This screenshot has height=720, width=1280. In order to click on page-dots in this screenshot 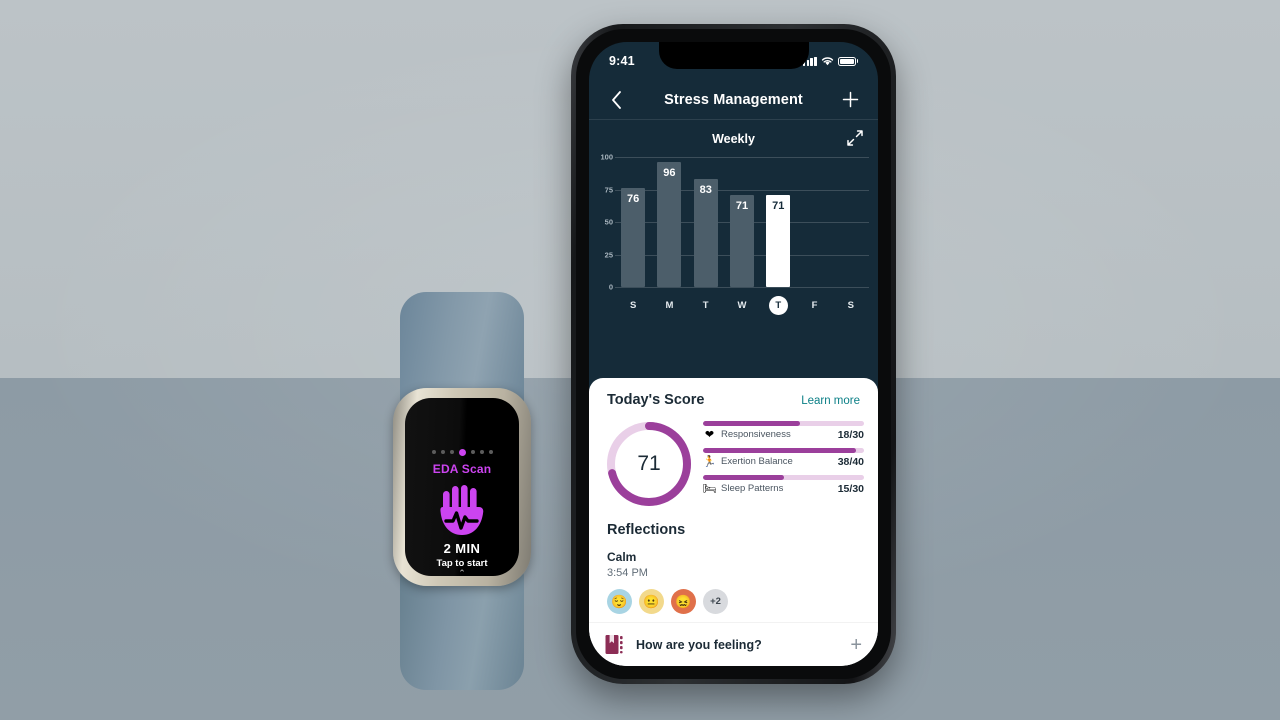, I will do `click(462, 452)`.